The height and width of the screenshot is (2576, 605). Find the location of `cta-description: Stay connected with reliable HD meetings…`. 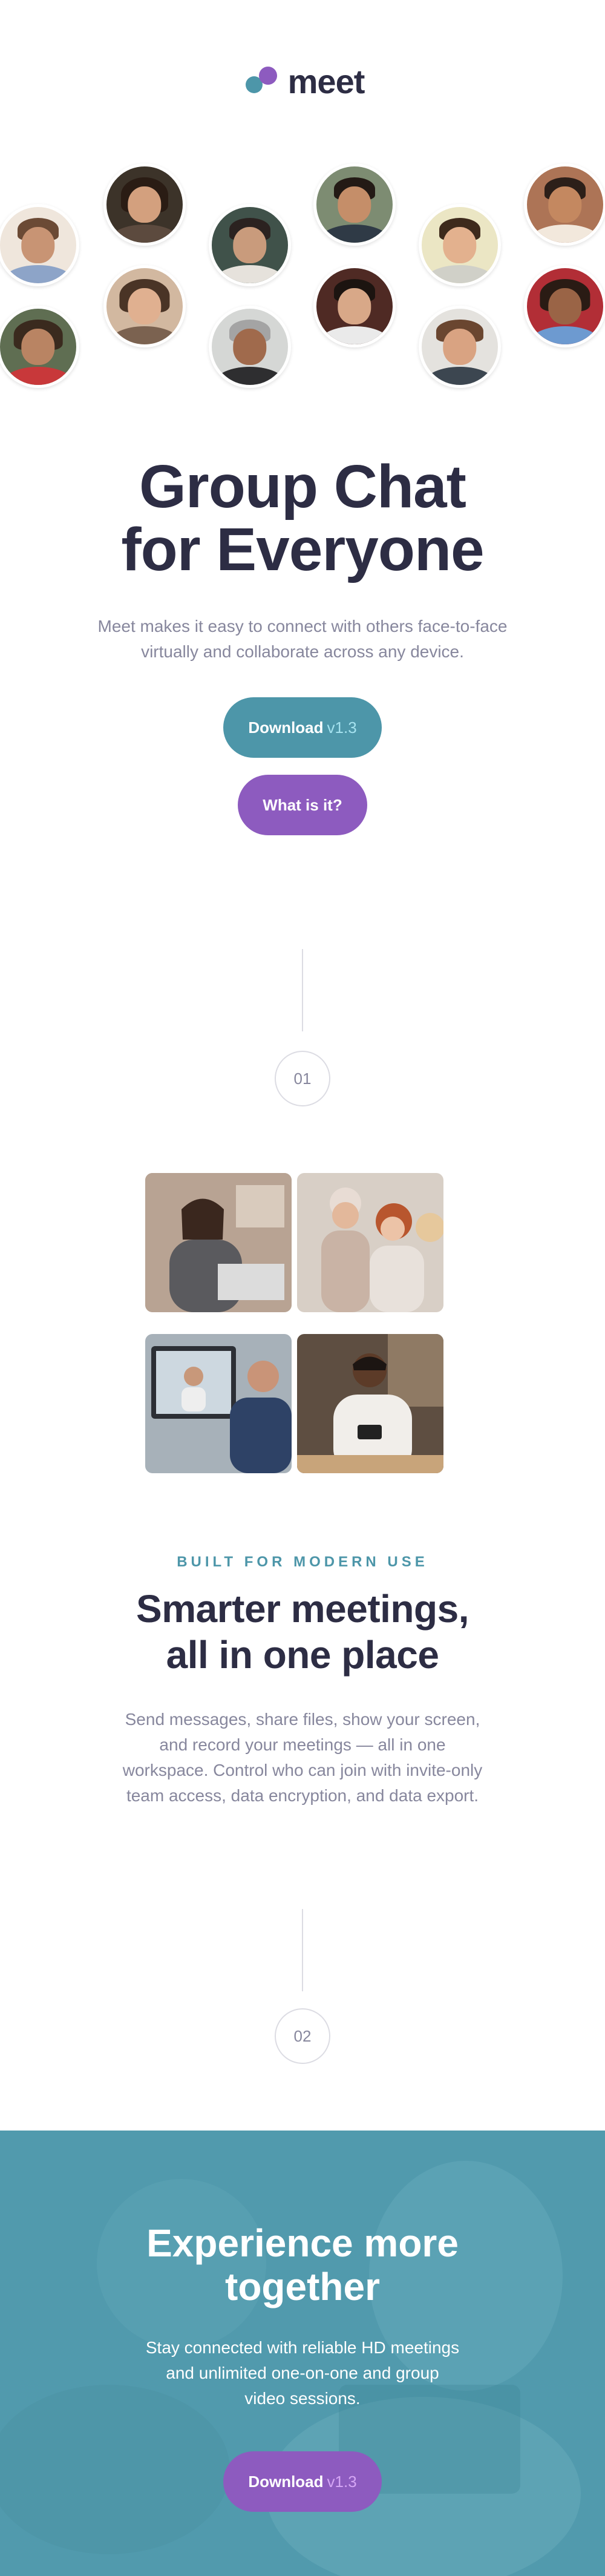

cta-description: Stay connected with reliable HD meetings… is located at coordinates (302, 2373).